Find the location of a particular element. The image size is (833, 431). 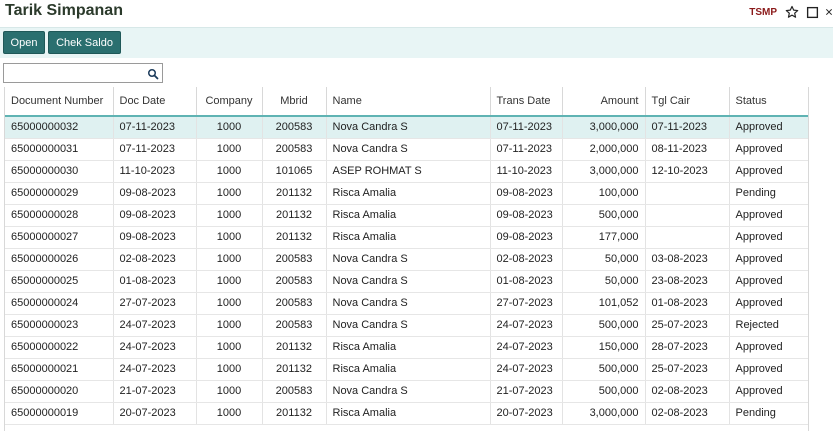

star-icon is located at coordinates (792, 12).